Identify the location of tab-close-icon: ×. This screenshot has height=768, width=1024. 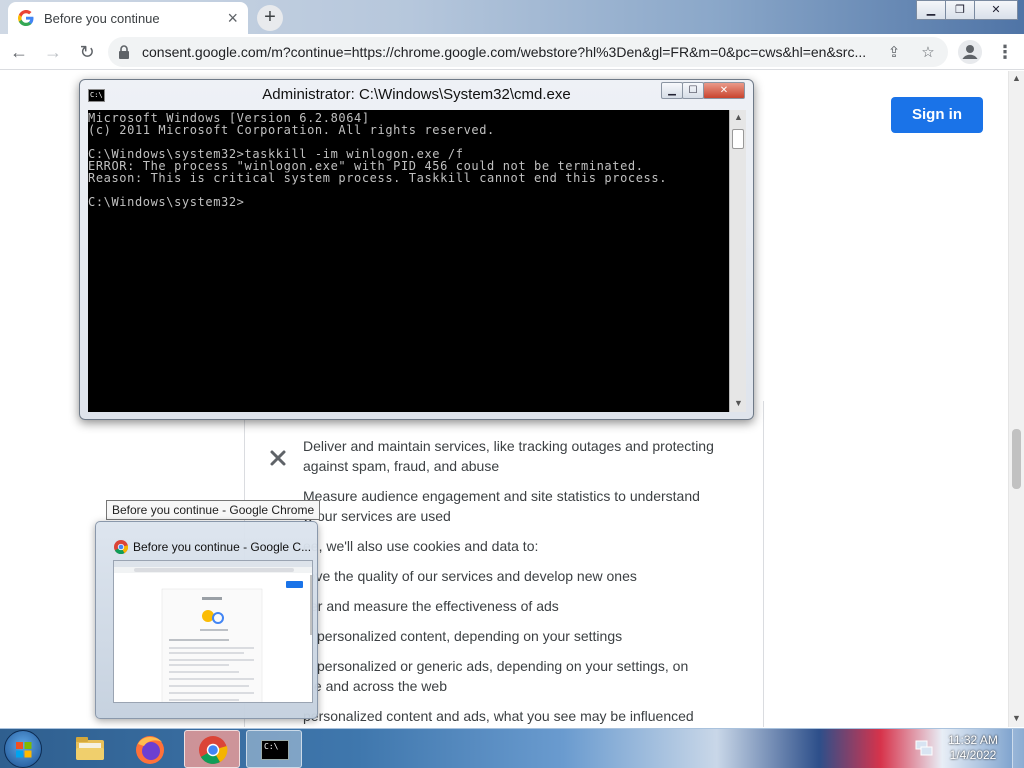
(232, 18).